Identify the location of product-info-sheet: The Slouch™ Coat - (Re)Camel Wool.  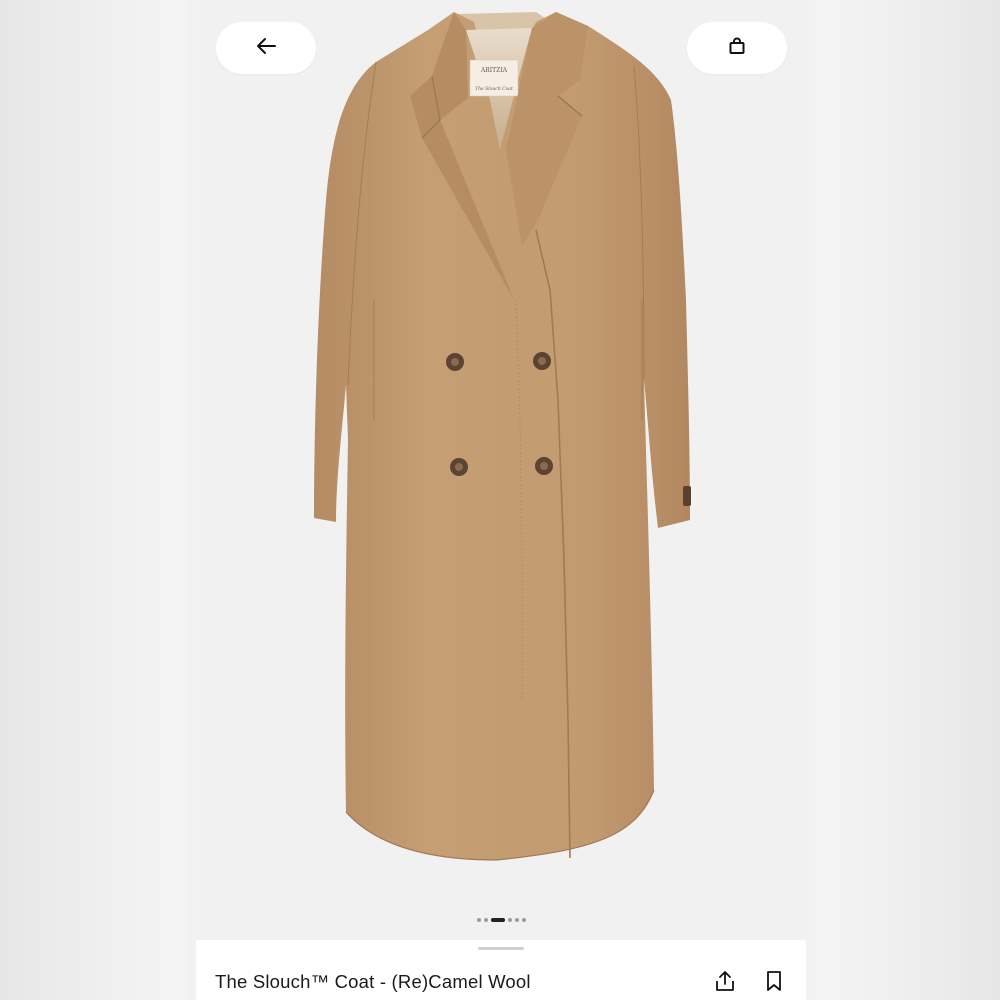
(501, 970).